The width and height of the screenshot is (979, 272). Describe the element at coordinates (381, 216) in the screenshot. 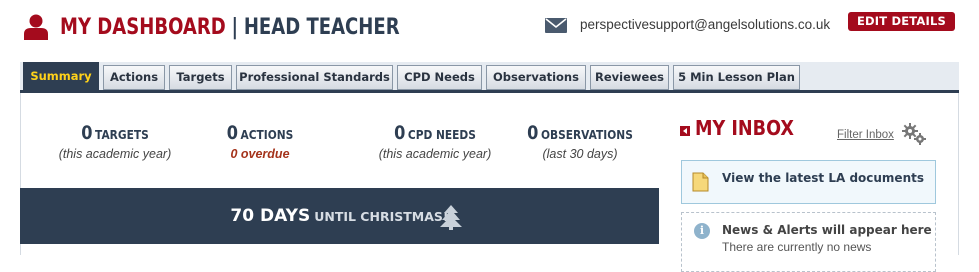

I see `countdown-label: UNTIL CHRISTMAS!` at that location.